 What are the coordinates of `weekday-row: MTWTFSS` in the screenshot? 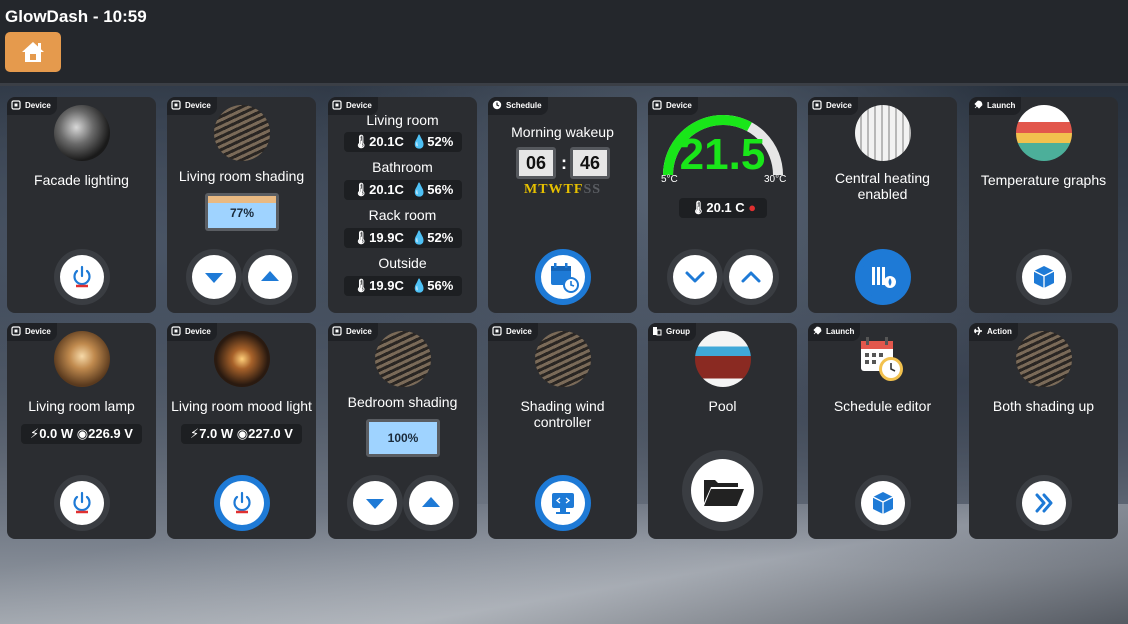 It's located at (562, 190).